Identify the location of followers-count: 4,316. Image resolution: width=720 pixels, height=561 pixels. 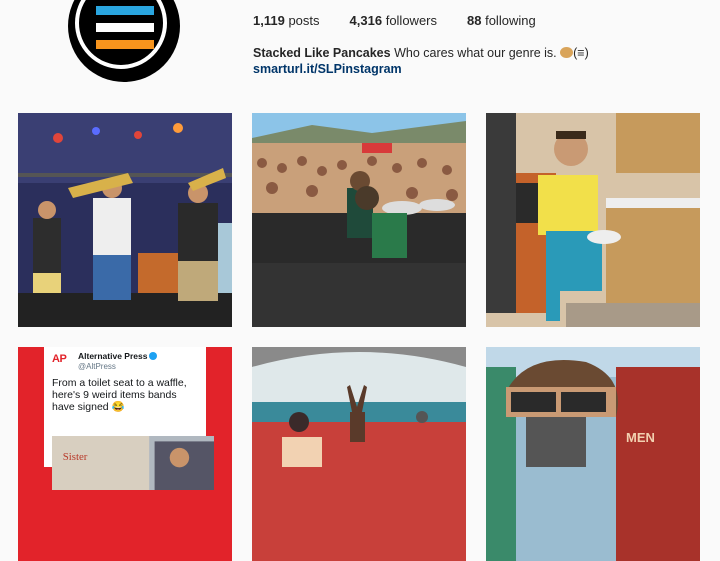
(366, 20).